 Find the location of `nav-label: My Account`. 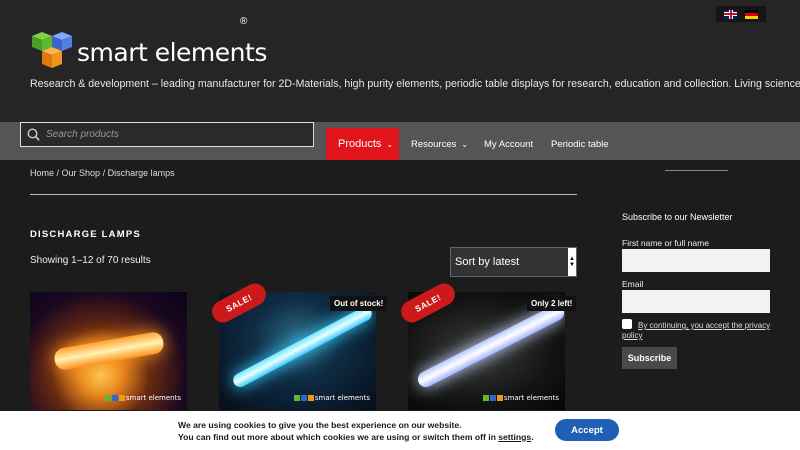

nav-label: My Account is located at coordinates (509, 144).